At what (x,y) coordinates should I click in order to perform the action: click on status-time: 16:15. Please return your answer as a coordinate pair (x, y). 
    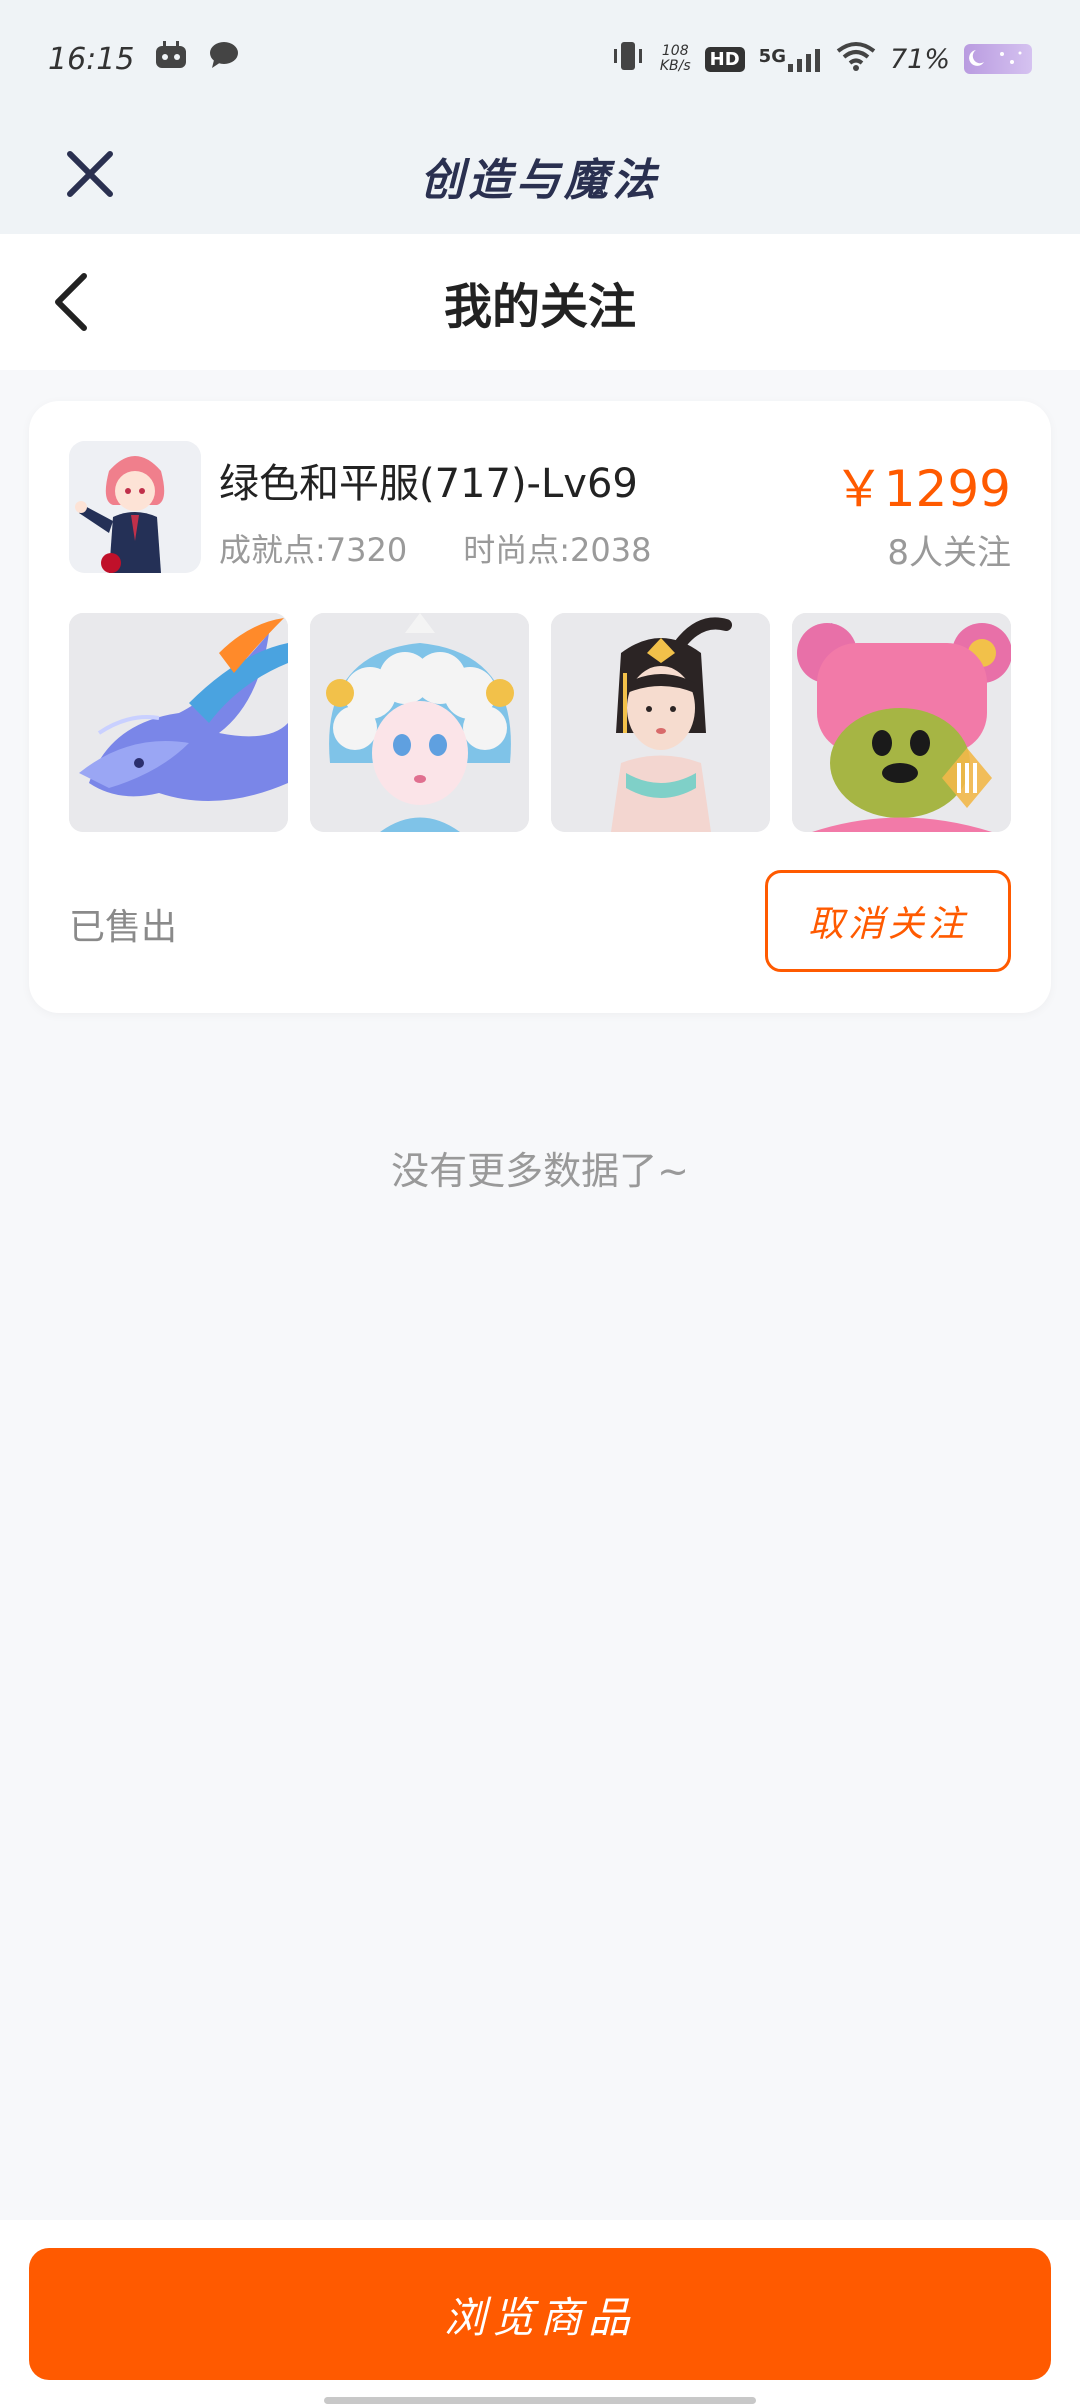
    Looking at the image, I should click on (91, 59).